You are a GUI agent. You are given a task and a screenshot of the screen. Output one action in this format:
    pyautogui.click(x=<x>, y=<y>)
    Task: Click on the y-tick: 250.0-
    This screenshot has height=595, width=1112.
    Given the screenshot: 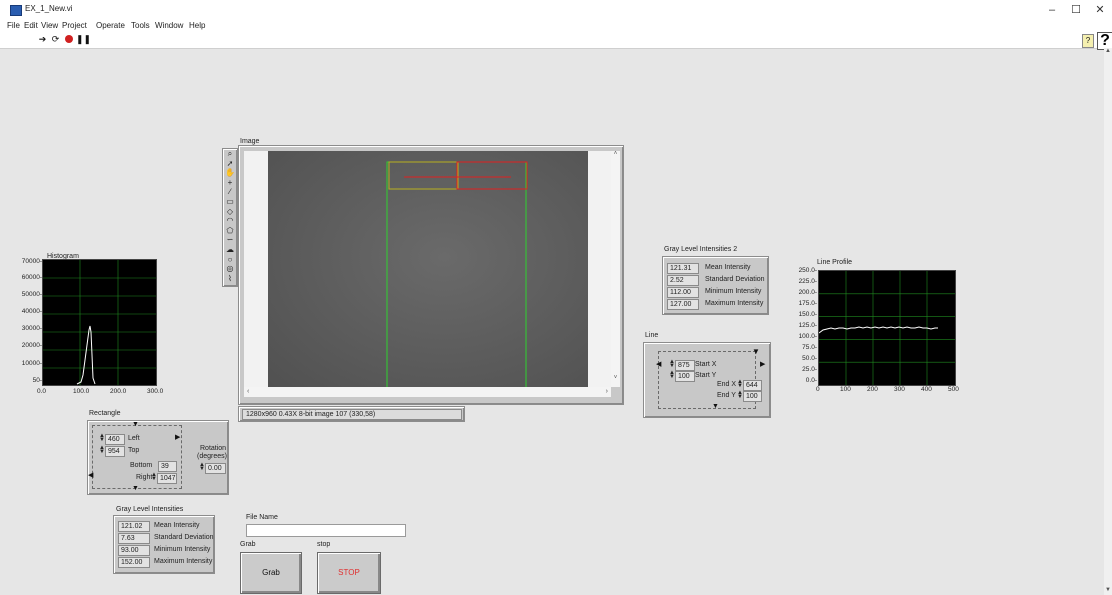 What is the action you would take?
    pyautogui.click(x=807, y=270)
    